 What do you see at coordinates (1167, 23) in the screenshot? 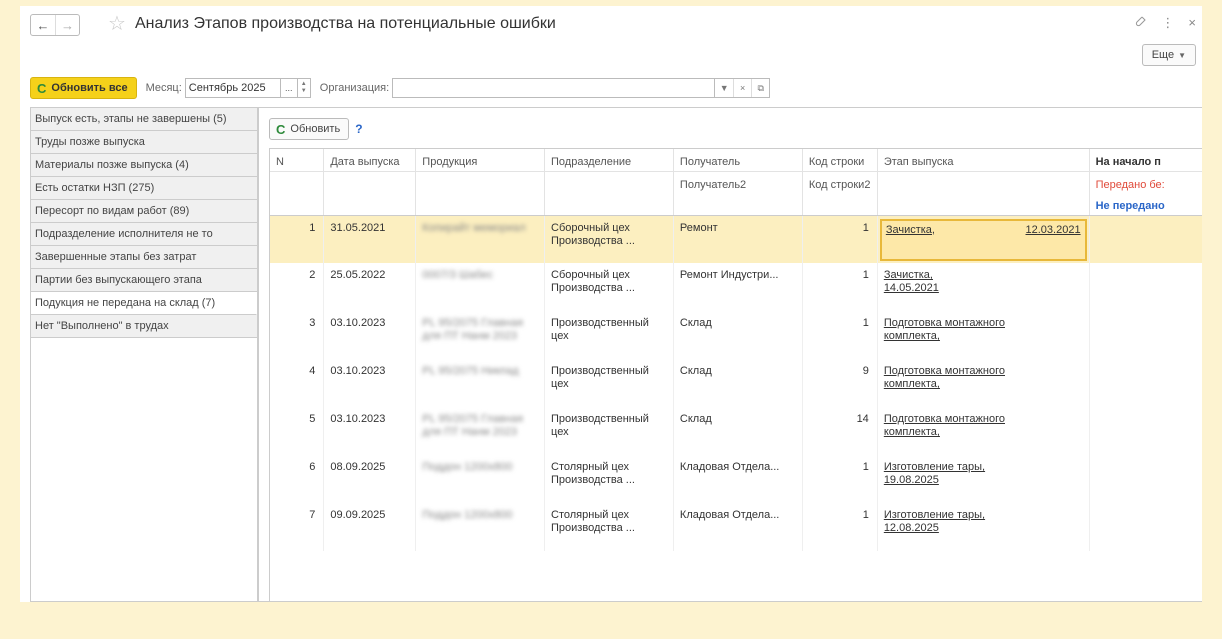
I see `menu-icon: ⋮` at bounding box center [1167, 23].